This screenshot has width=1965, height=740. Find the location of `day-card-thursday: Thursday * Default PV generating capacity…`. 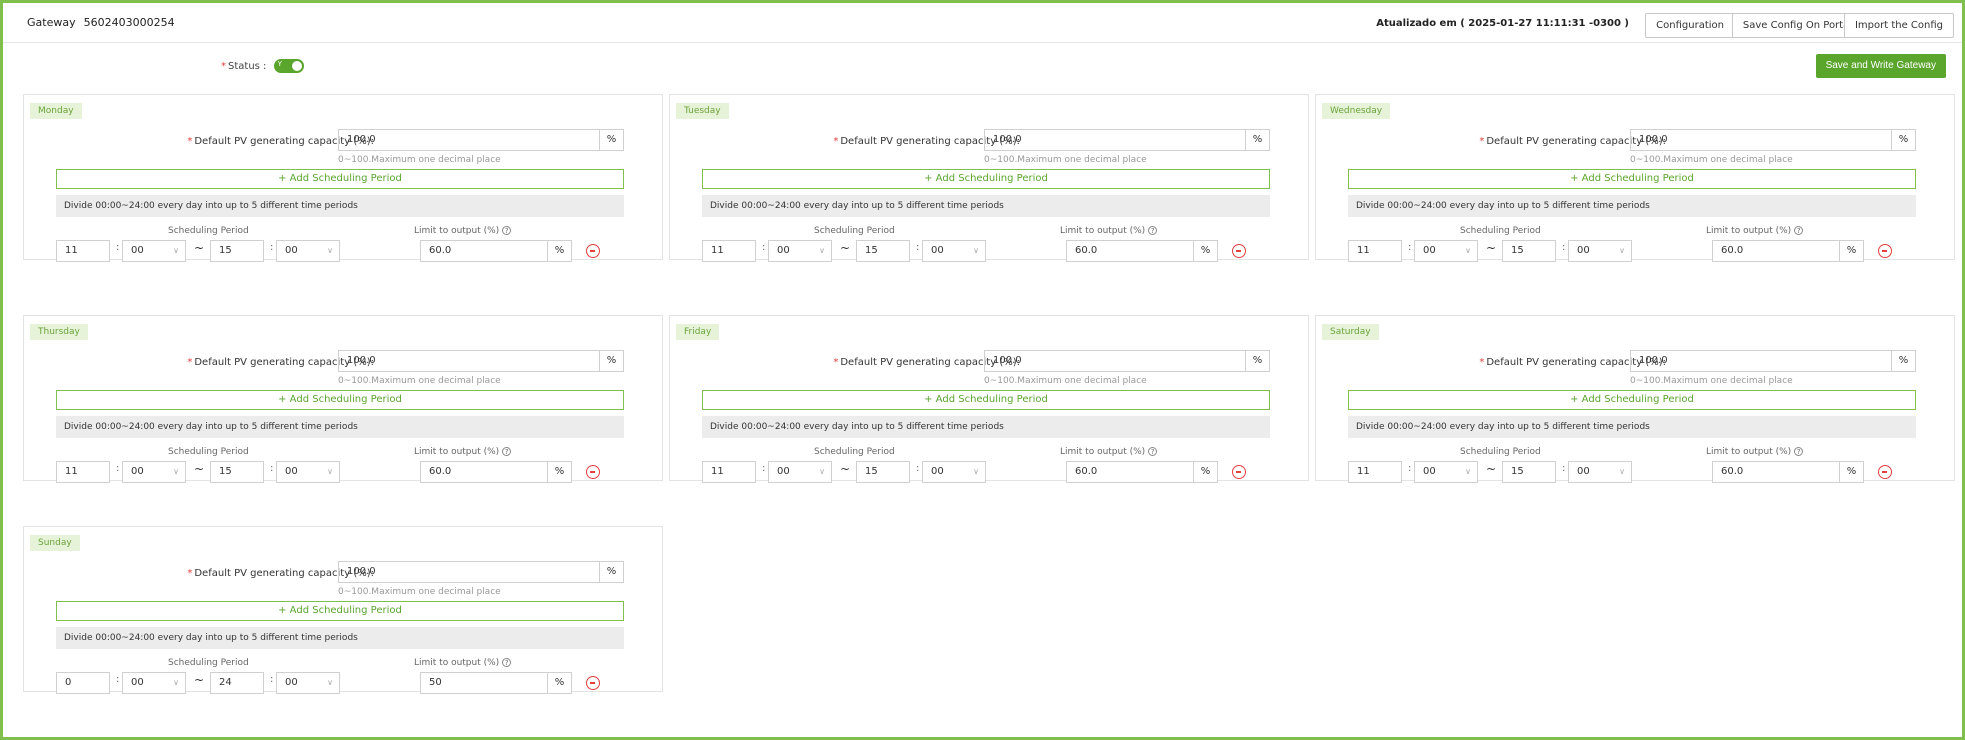

day-card-thursday: Thursday * Default PV generating capacity… is located at coordinates (343, 399).